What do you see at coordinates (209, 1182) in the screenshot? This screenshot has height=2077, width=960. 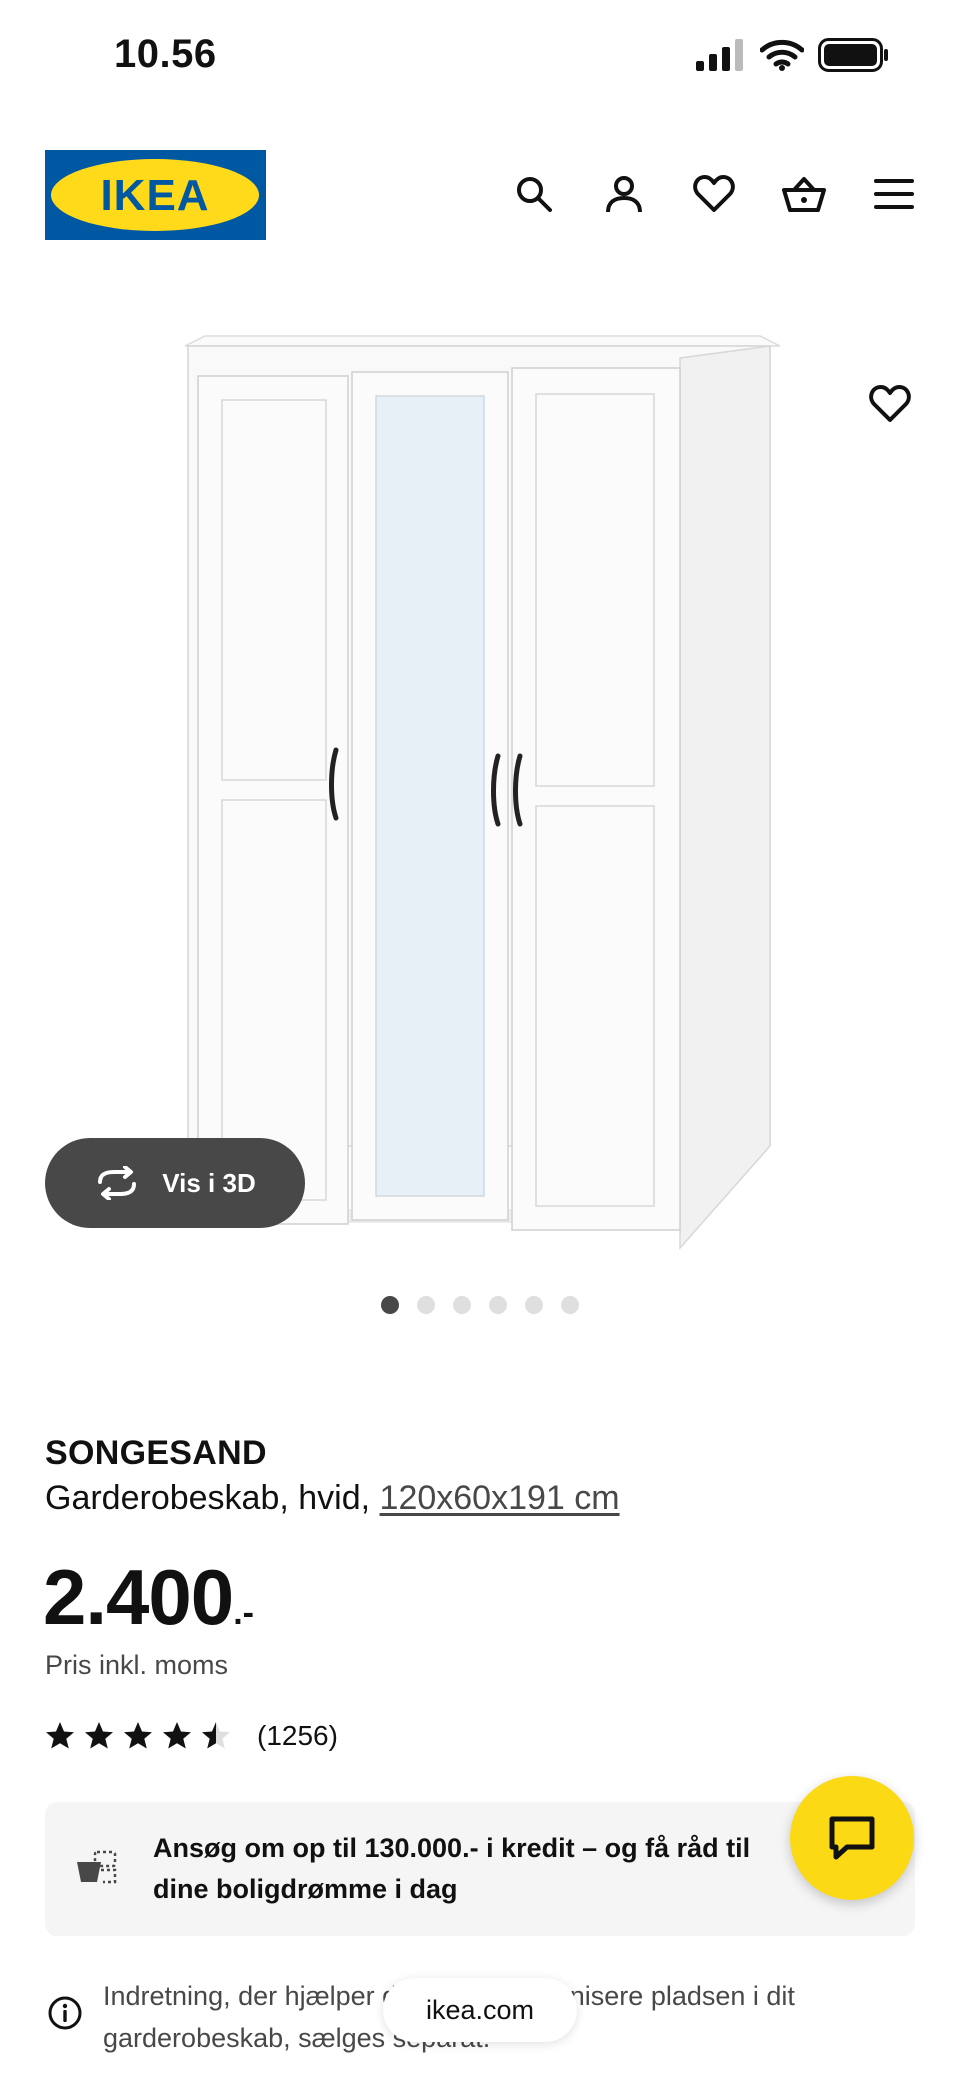 I see `view-in-3d-label: Vis i 3D` at bounding box center [209, 1182].